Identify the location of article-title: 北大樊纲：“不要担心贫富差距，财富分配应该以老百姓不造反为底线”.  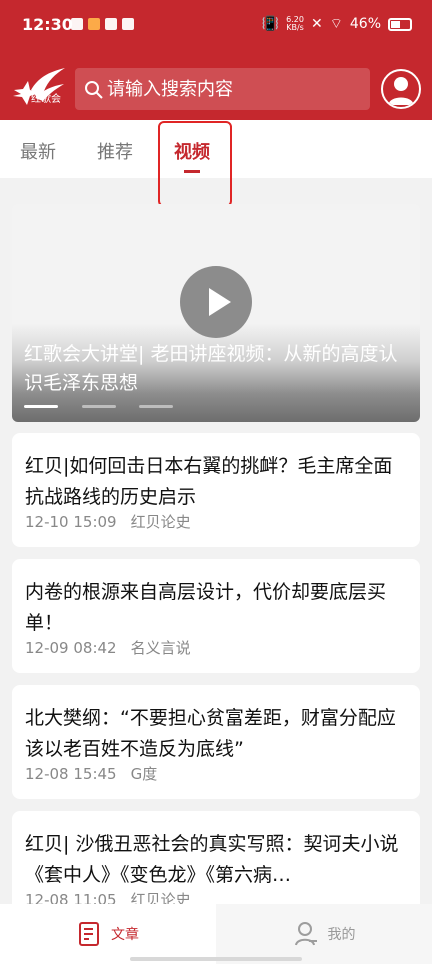
(210, 733).